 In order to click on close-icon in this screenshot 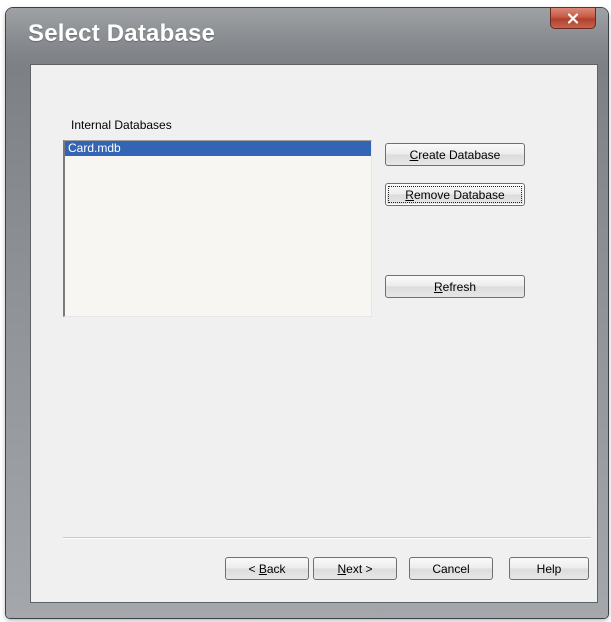, I will do `click(573, 18)`.